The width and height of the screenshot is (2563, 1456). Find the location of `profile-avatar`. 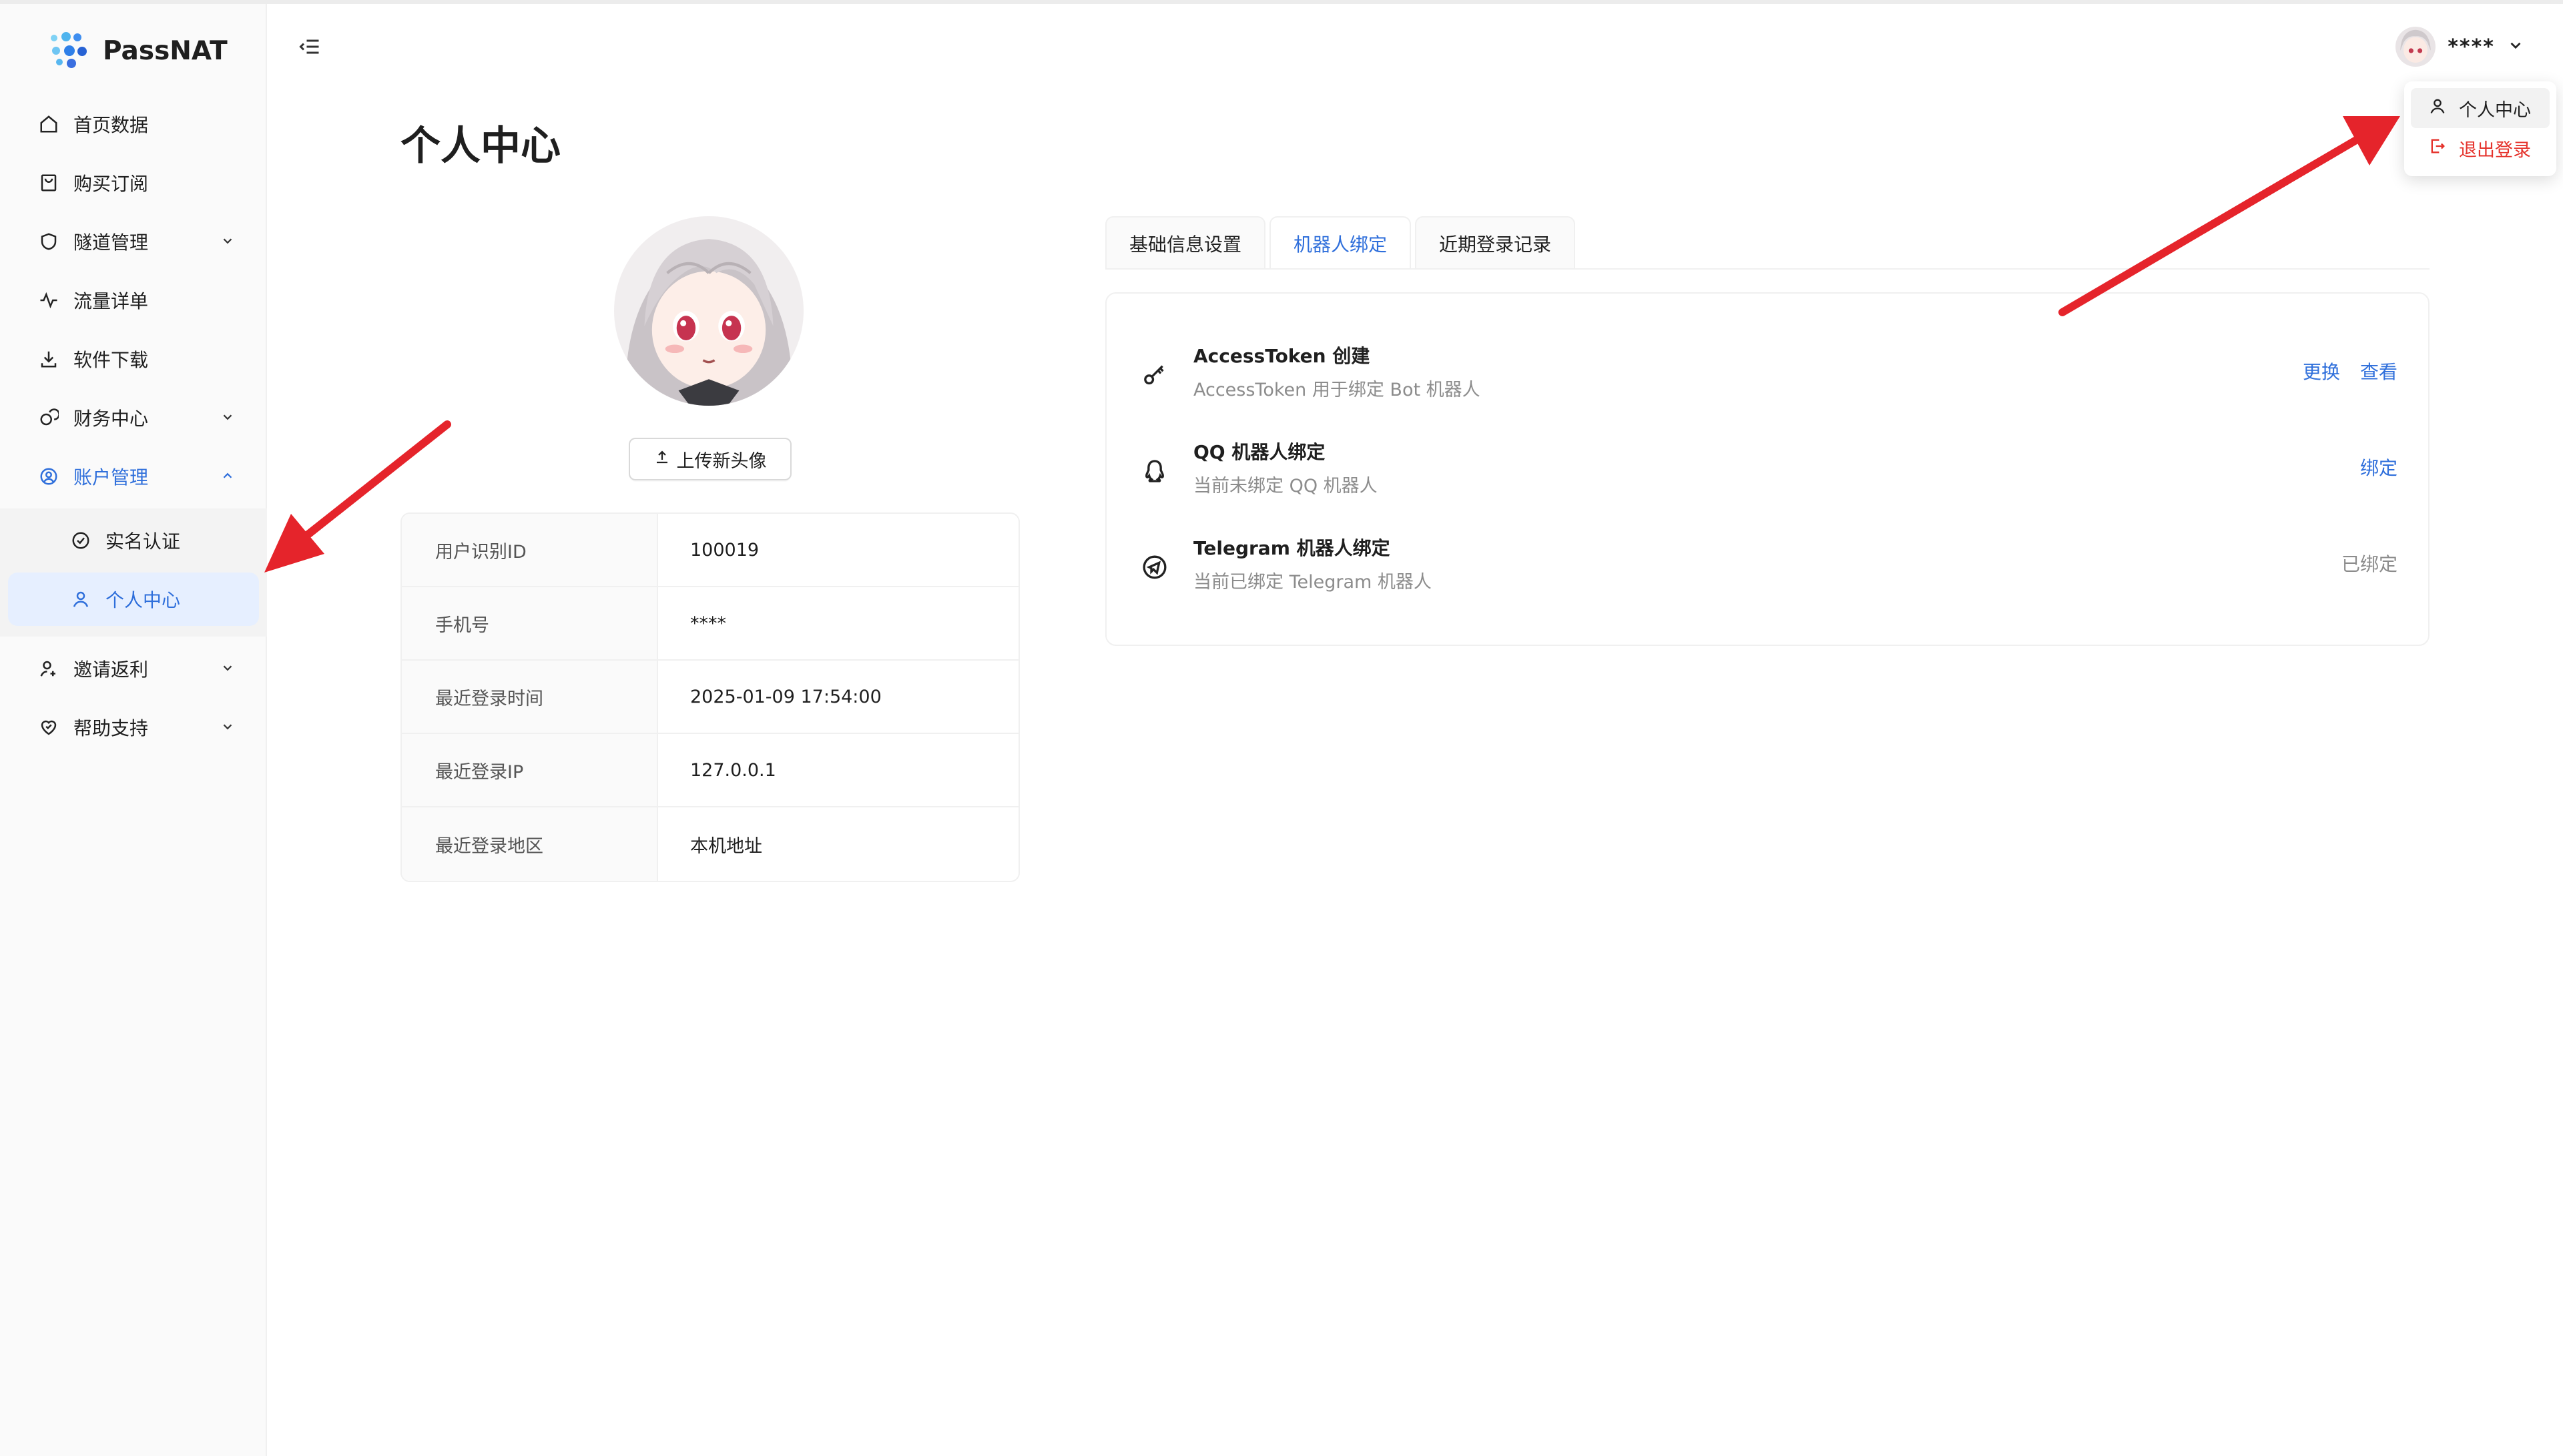

profile-avatar is located at coordinates (709, 311).